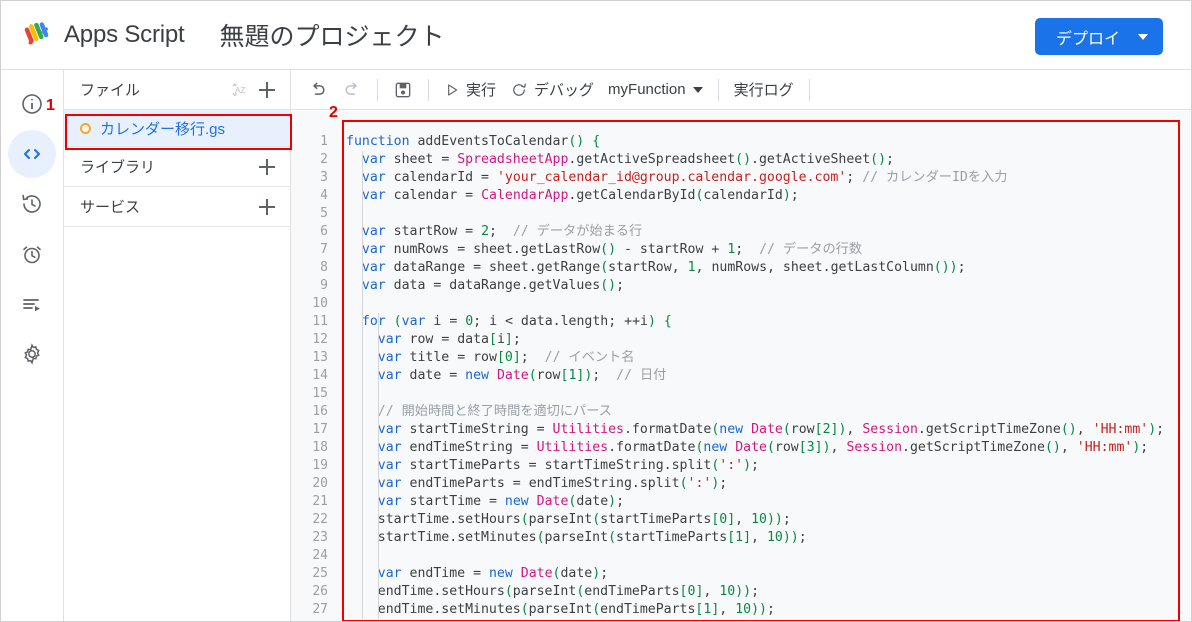 This screenshot has width=1192, height=622. Describe the element at coordinates (318, 90) in the screenshot. I see `undo-button` at that location.